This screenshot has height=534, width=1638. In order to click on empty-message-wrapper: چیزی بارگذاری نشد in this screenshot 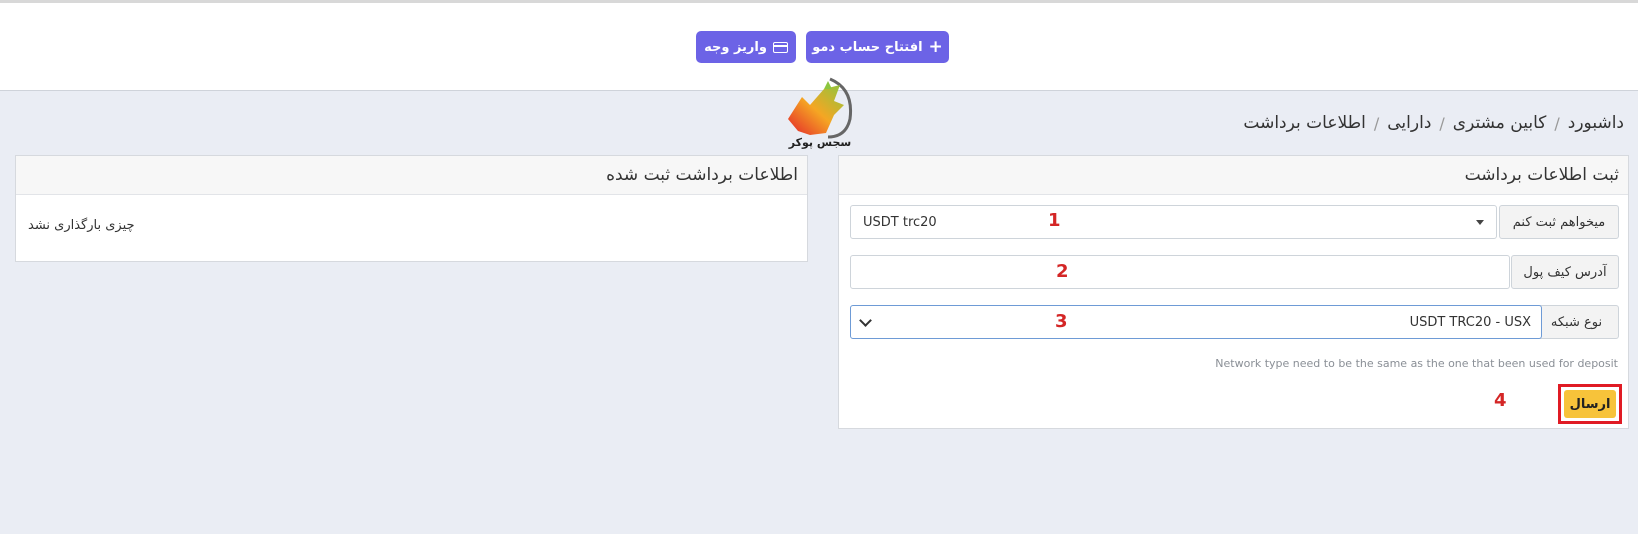, I will do `click(411, 225)`.